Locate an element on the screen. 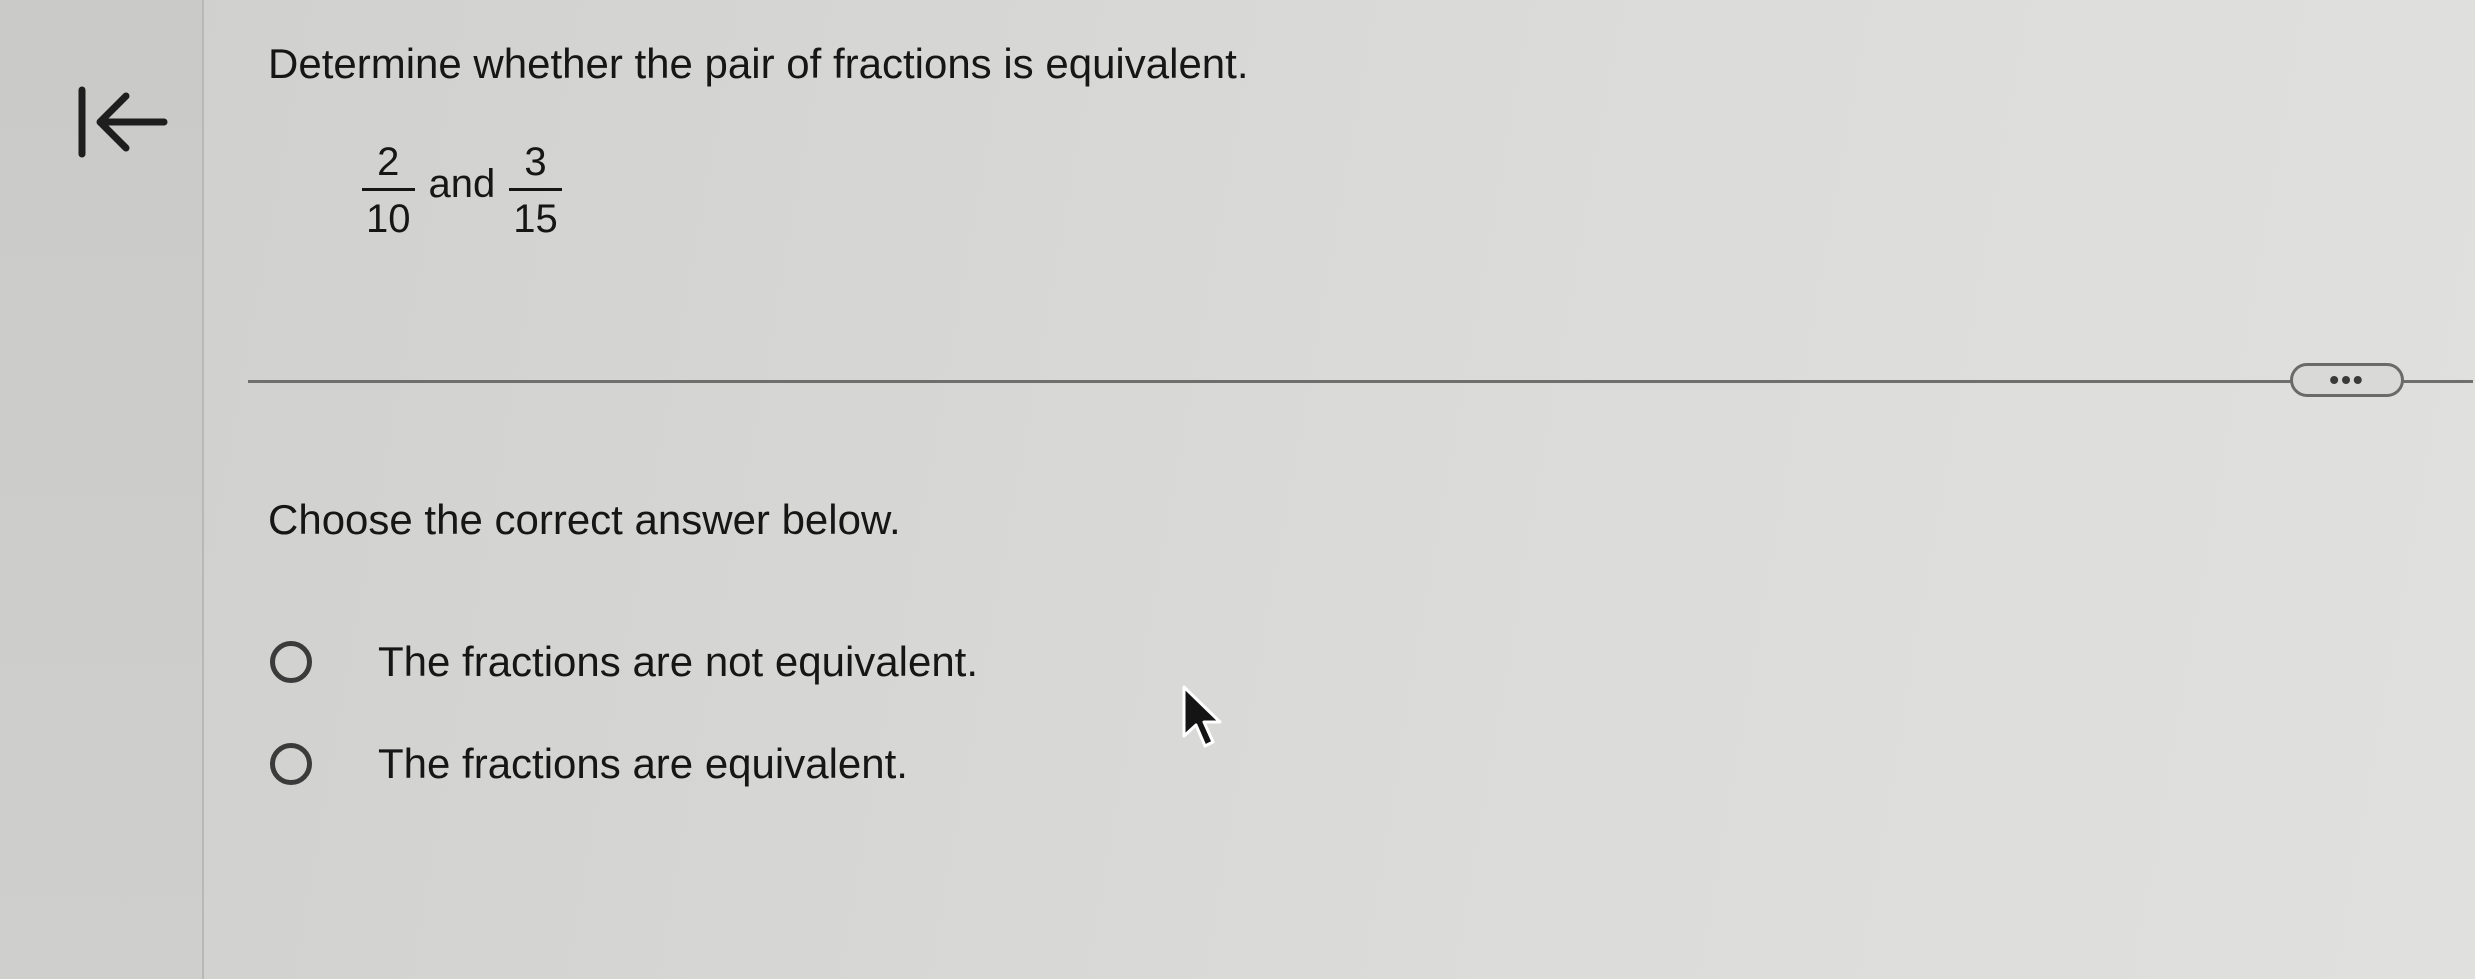  fraction-a: 2 10 is located at coordinates (388, 190).